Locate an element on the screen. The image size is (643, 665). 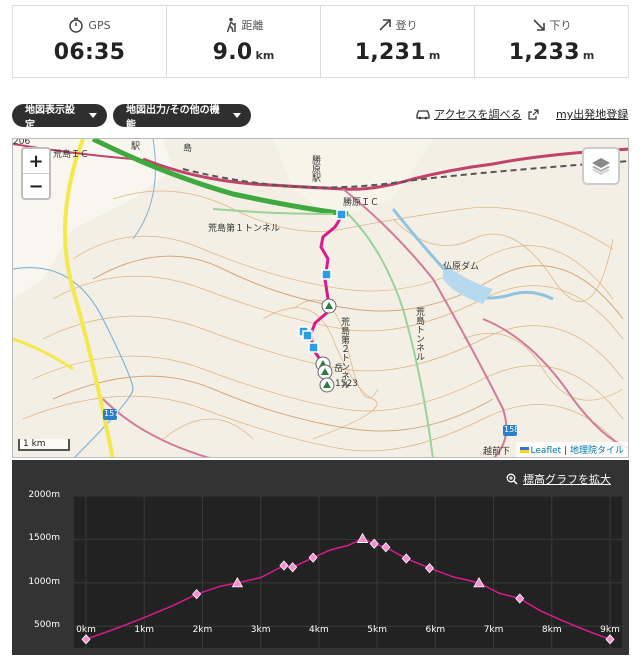
button-label: 地図出力/その他の機能 is located at coordinates (173, 117).